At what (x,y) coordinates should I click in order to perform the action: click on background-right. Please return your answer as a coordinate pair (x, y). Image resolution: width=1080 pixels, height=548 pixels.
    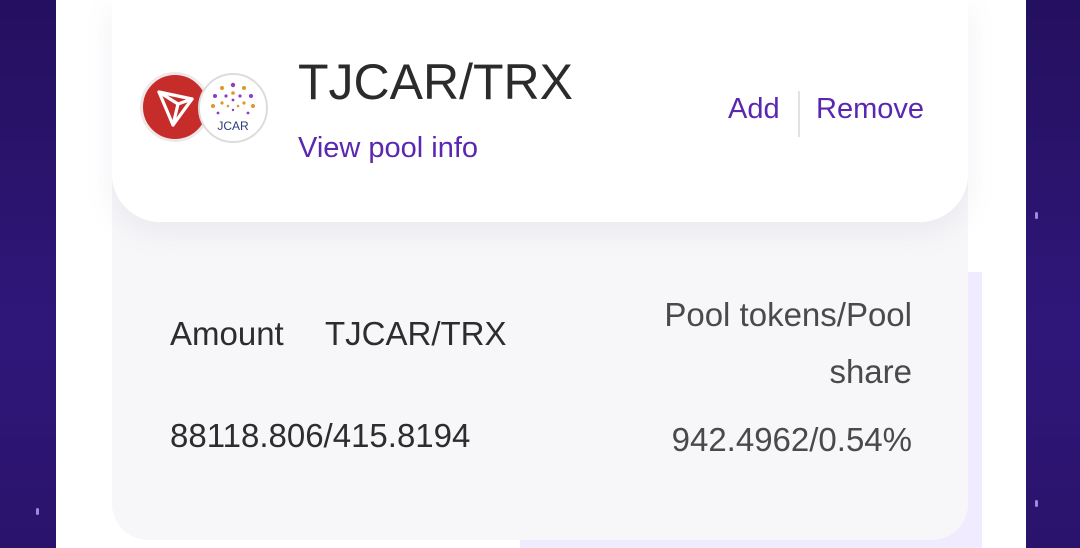
    Looking at the image, I should click on (1053, 274).